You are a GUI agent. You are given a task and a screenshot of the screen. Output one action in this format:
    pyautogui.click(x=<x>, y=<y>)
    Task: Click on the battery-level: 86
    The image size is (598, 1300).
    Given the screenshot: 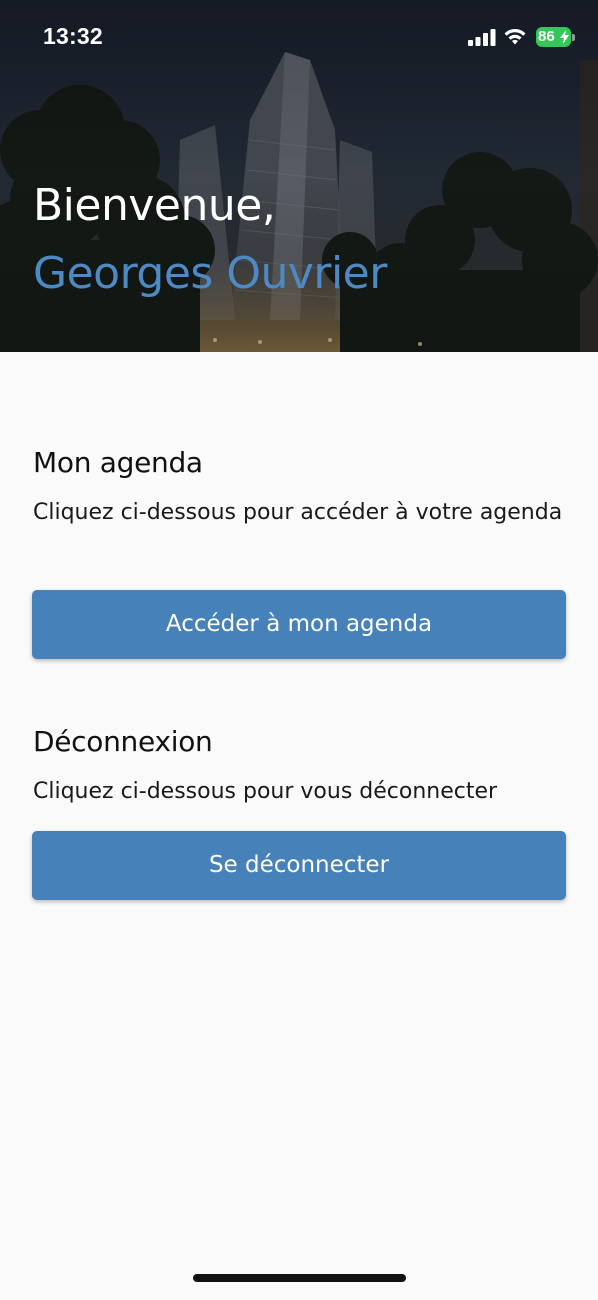 What is the action you would take?
    pyautogui.click(x=546, y=36)
    